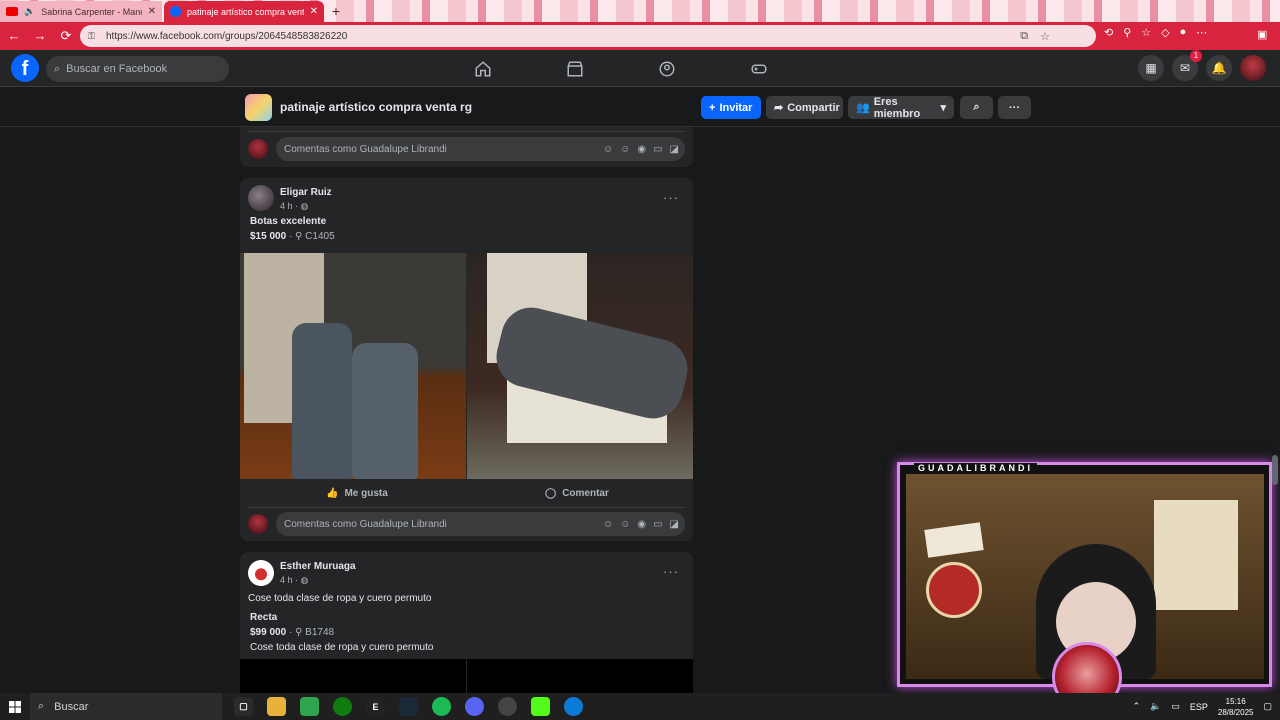 This screenshot has width=1280, height=720. What do you see at coordinates (507, 706) in the screenshot?
I see `obs-icon` at bounding box center [507, 706].